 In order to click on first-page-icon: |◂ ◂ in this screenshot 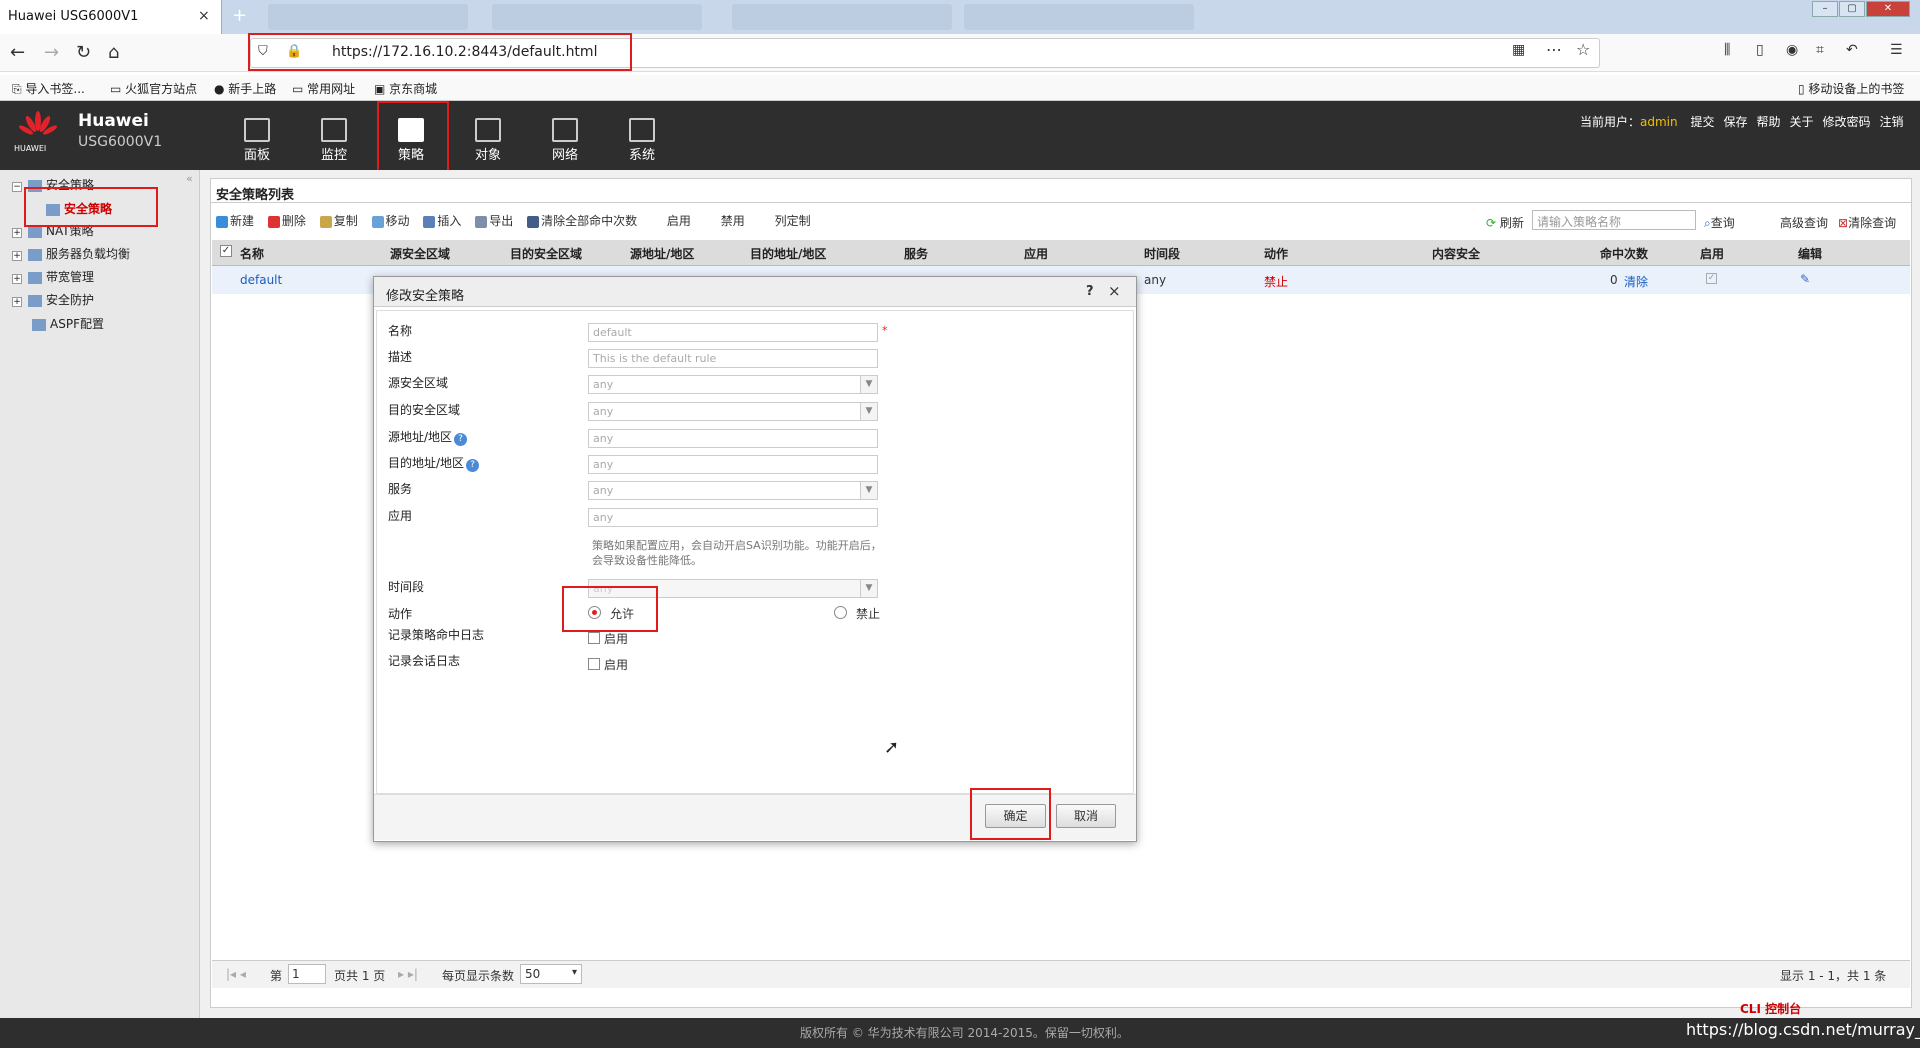, I will do `click(236, 974)`.